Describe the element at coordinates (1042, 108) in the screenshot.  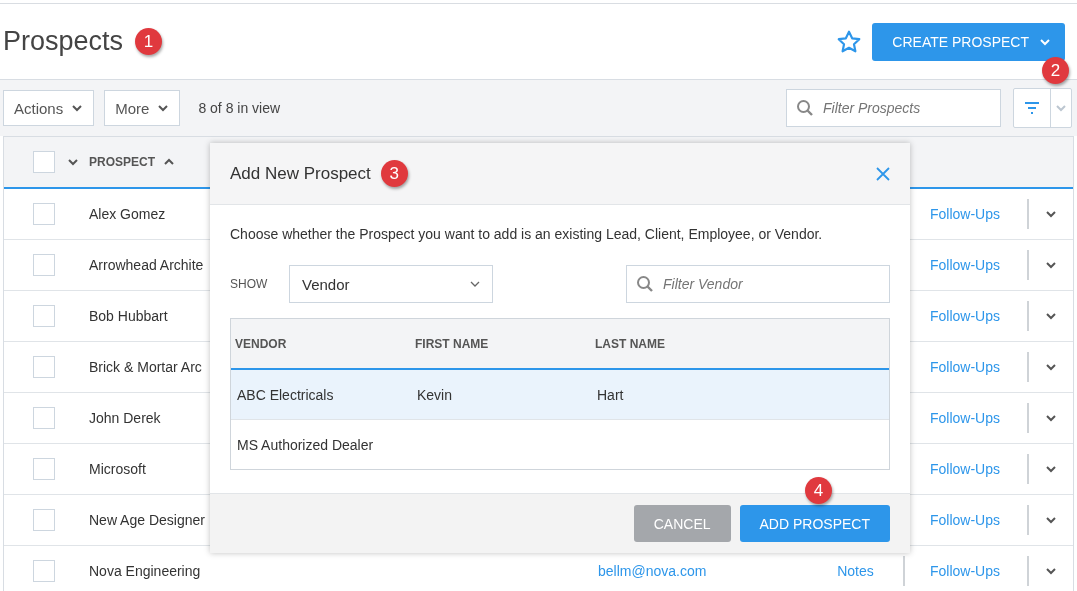
I see `filter-button` at that location.